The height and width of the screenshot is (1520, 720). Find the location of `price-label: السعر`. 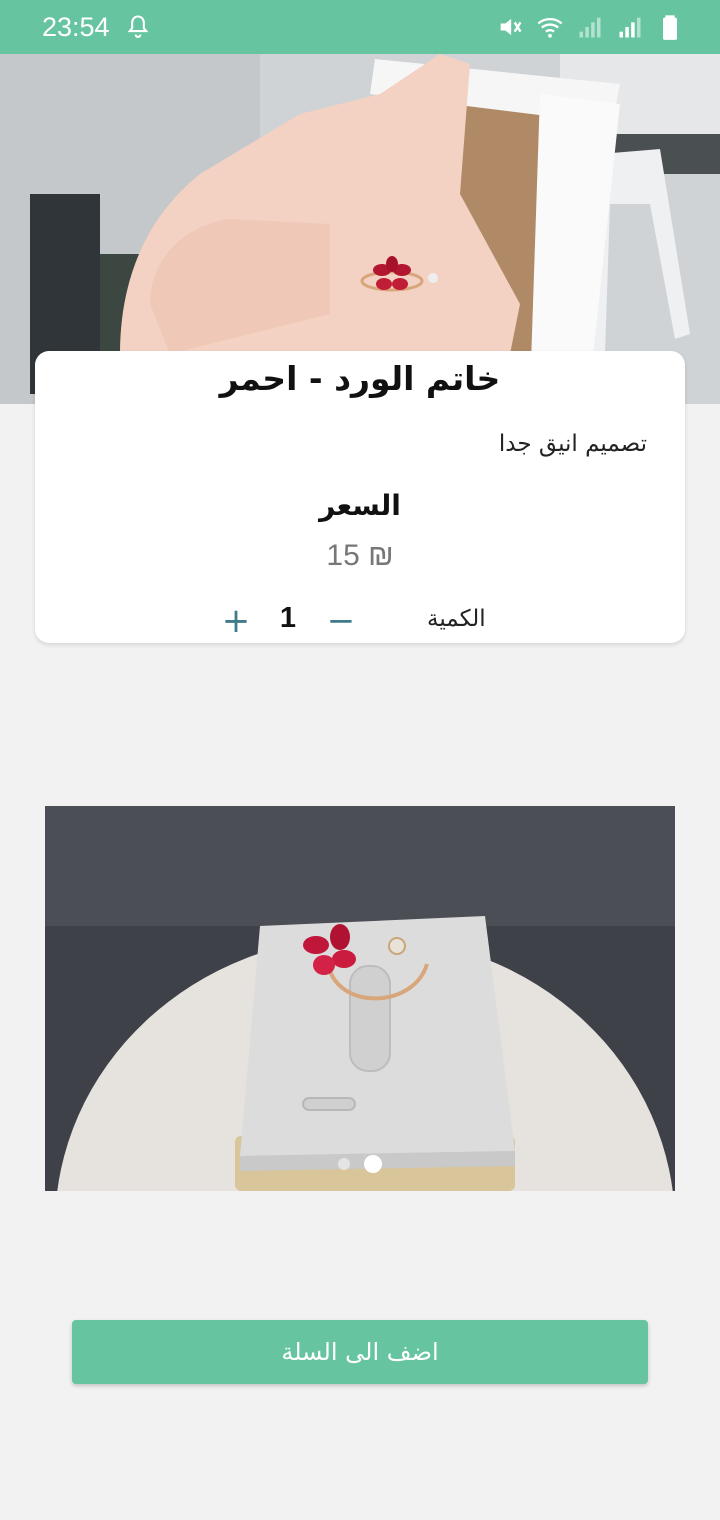

price-label: السعر is located at coordinates (360, 505).